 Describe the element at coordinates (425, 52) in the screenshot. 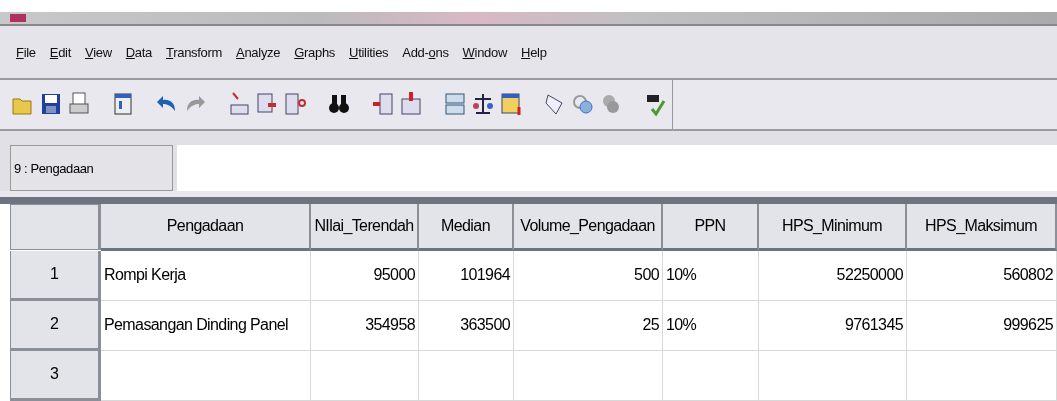

I see `menu-item: Add-ons` at that location.